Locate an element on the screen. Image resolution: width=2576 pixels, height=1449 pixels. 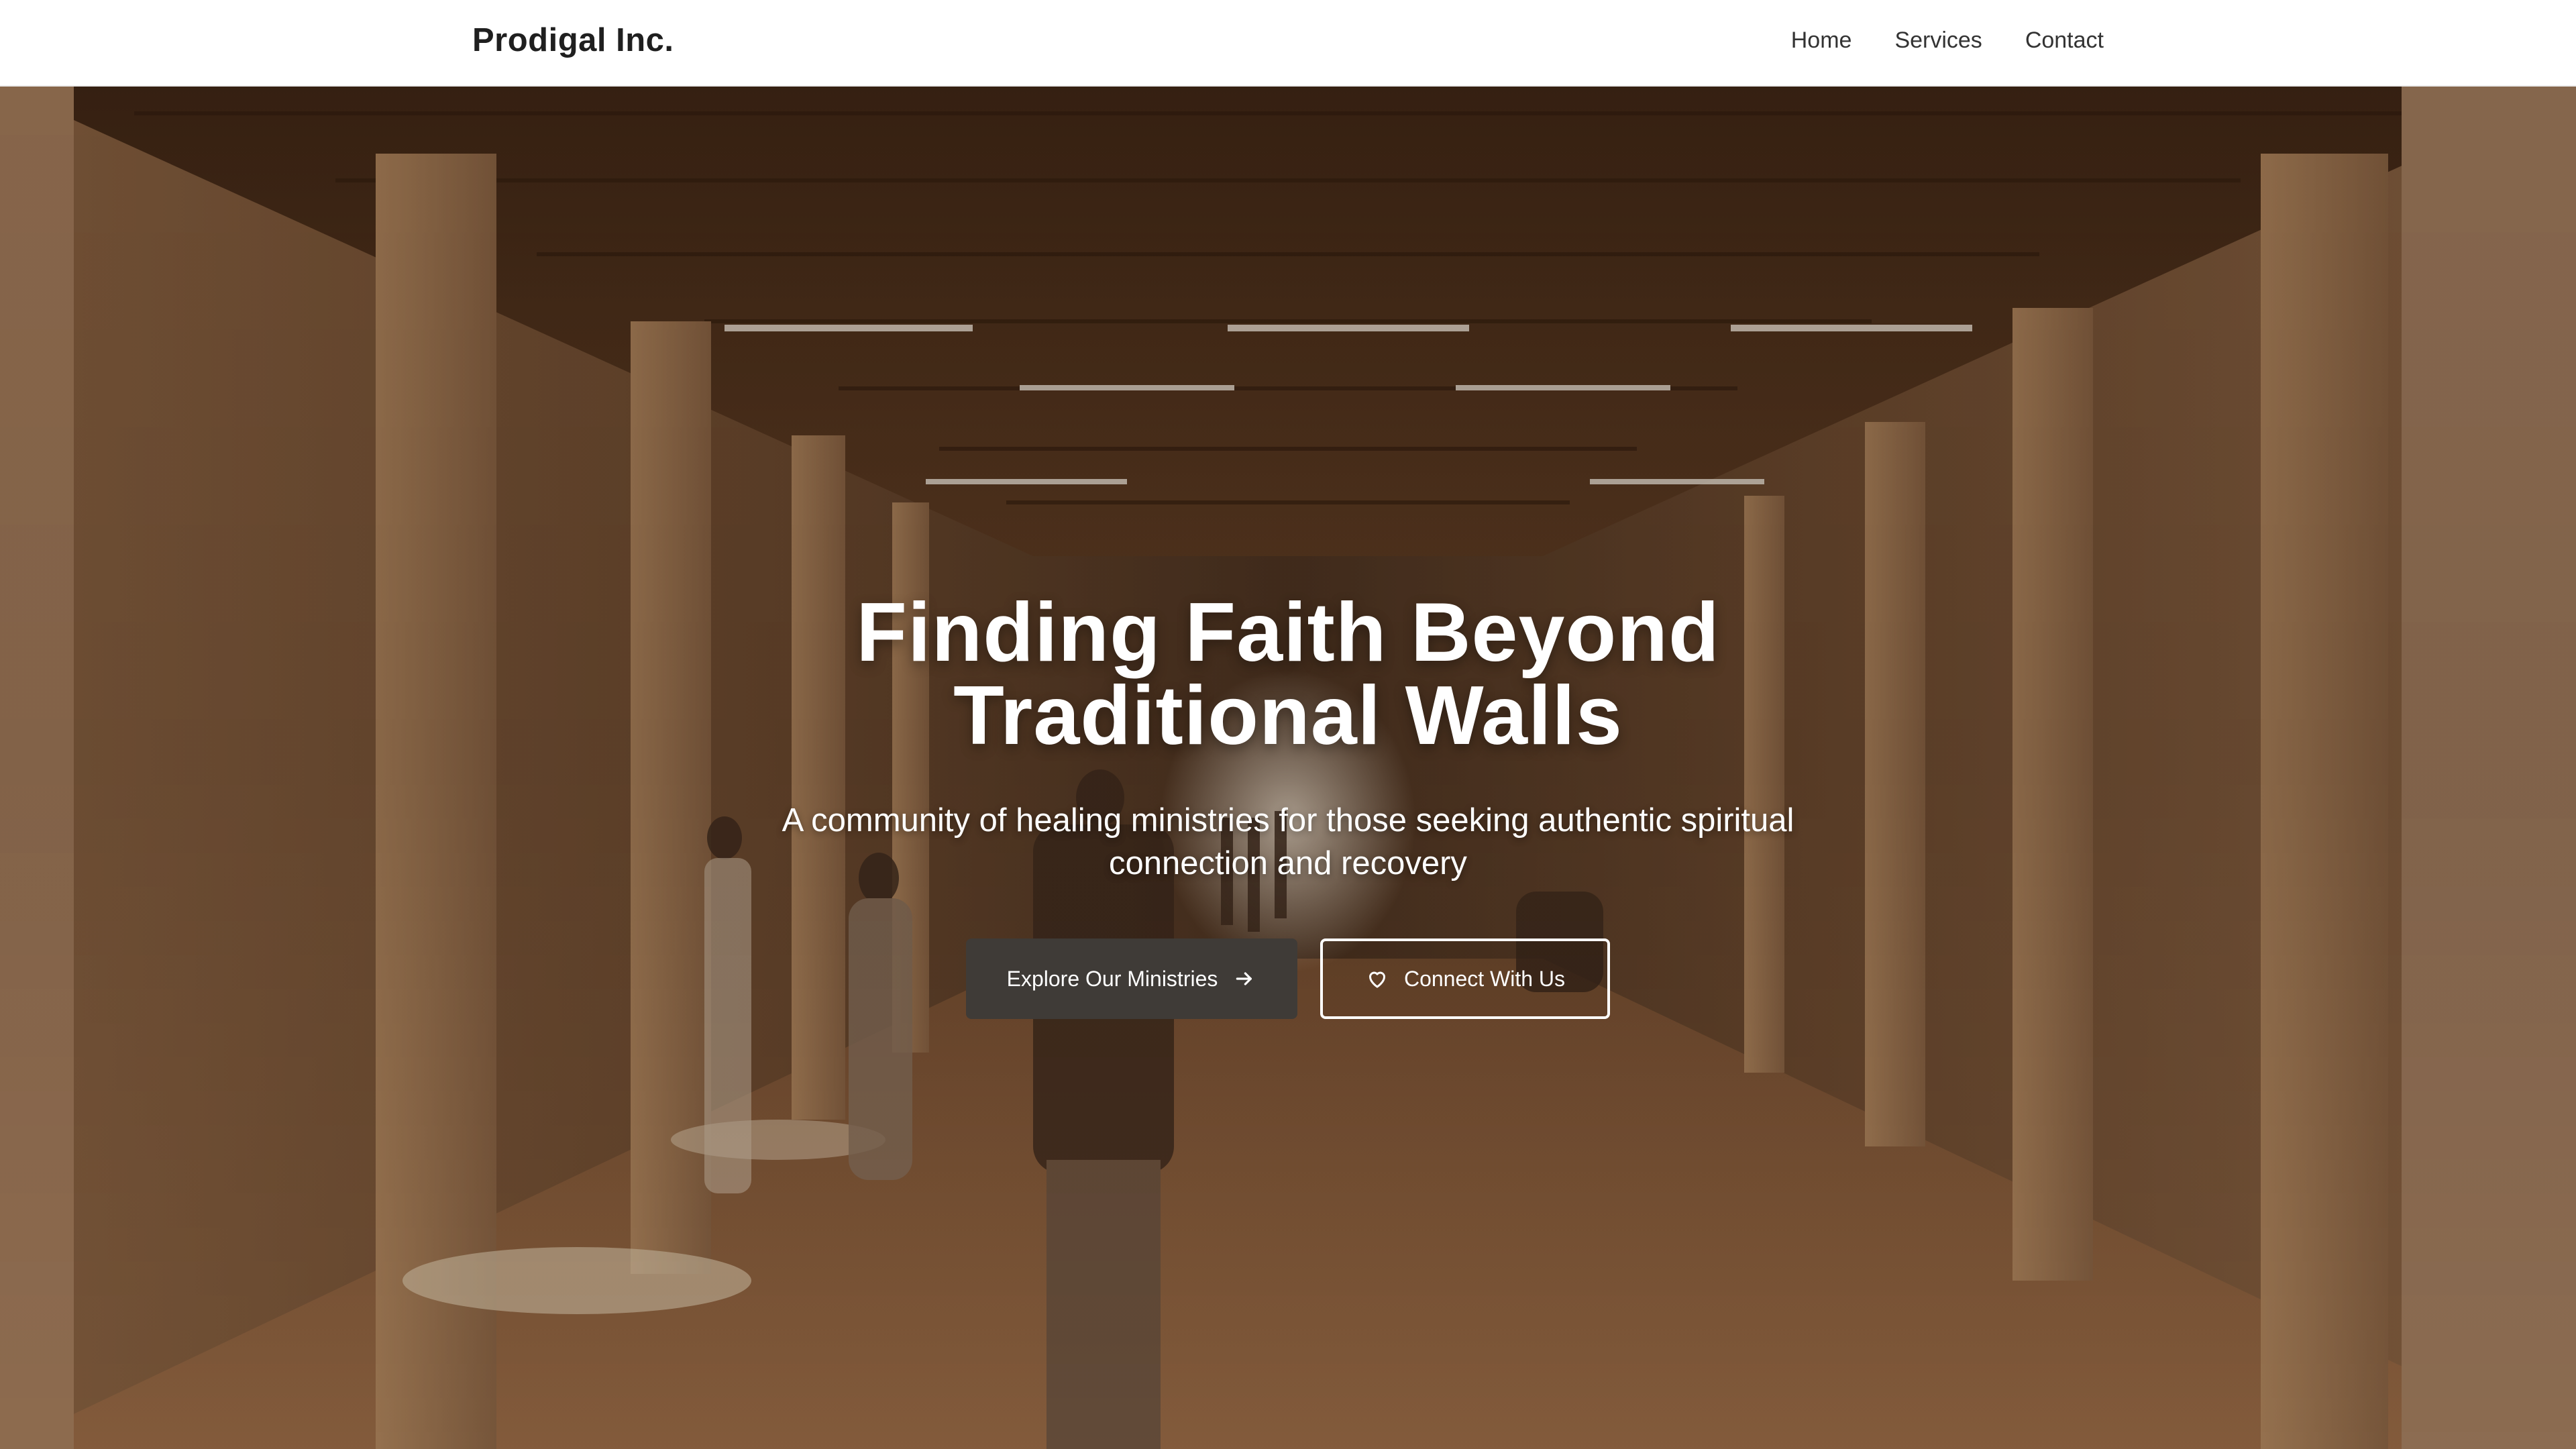
connect-with-us-button: Connect With Us is located at coordinates (1465, 978).